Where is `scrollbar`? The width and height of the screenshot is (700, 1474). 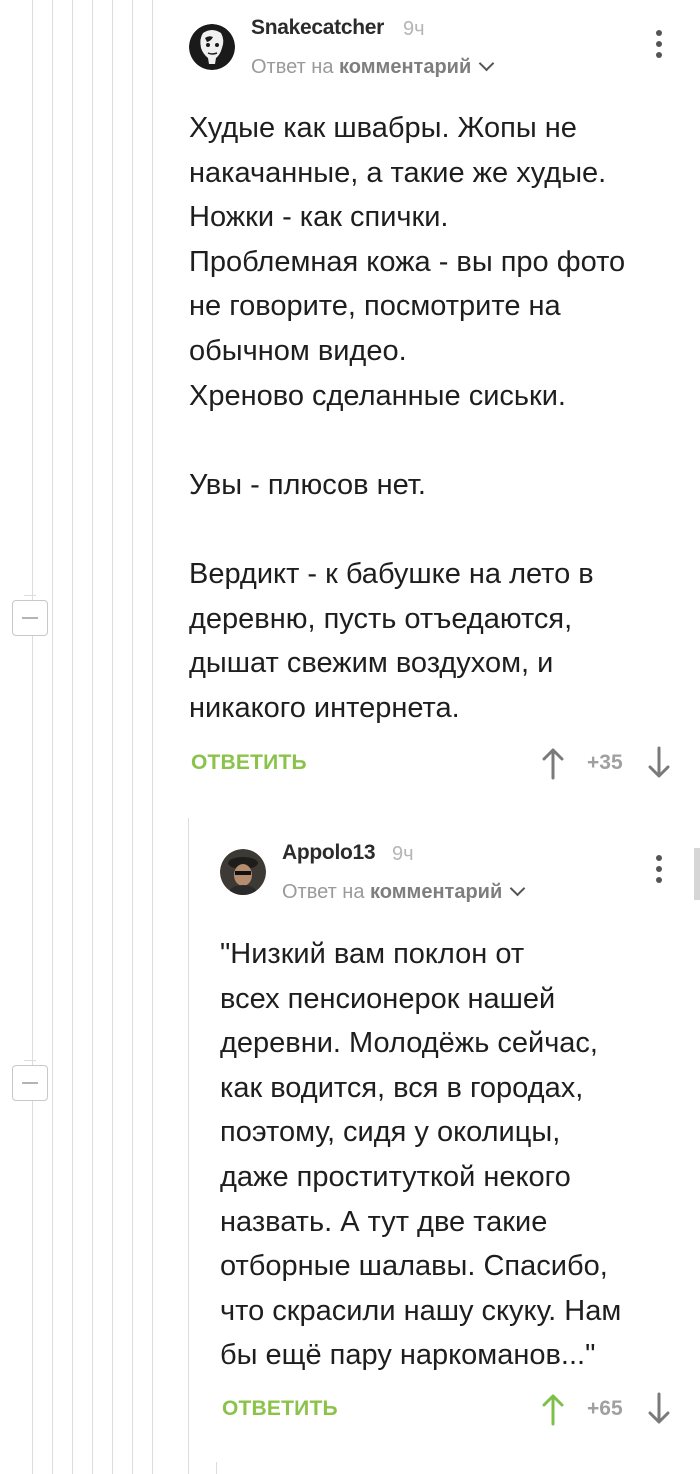
scrollbar is located at coordinates (697, 874).